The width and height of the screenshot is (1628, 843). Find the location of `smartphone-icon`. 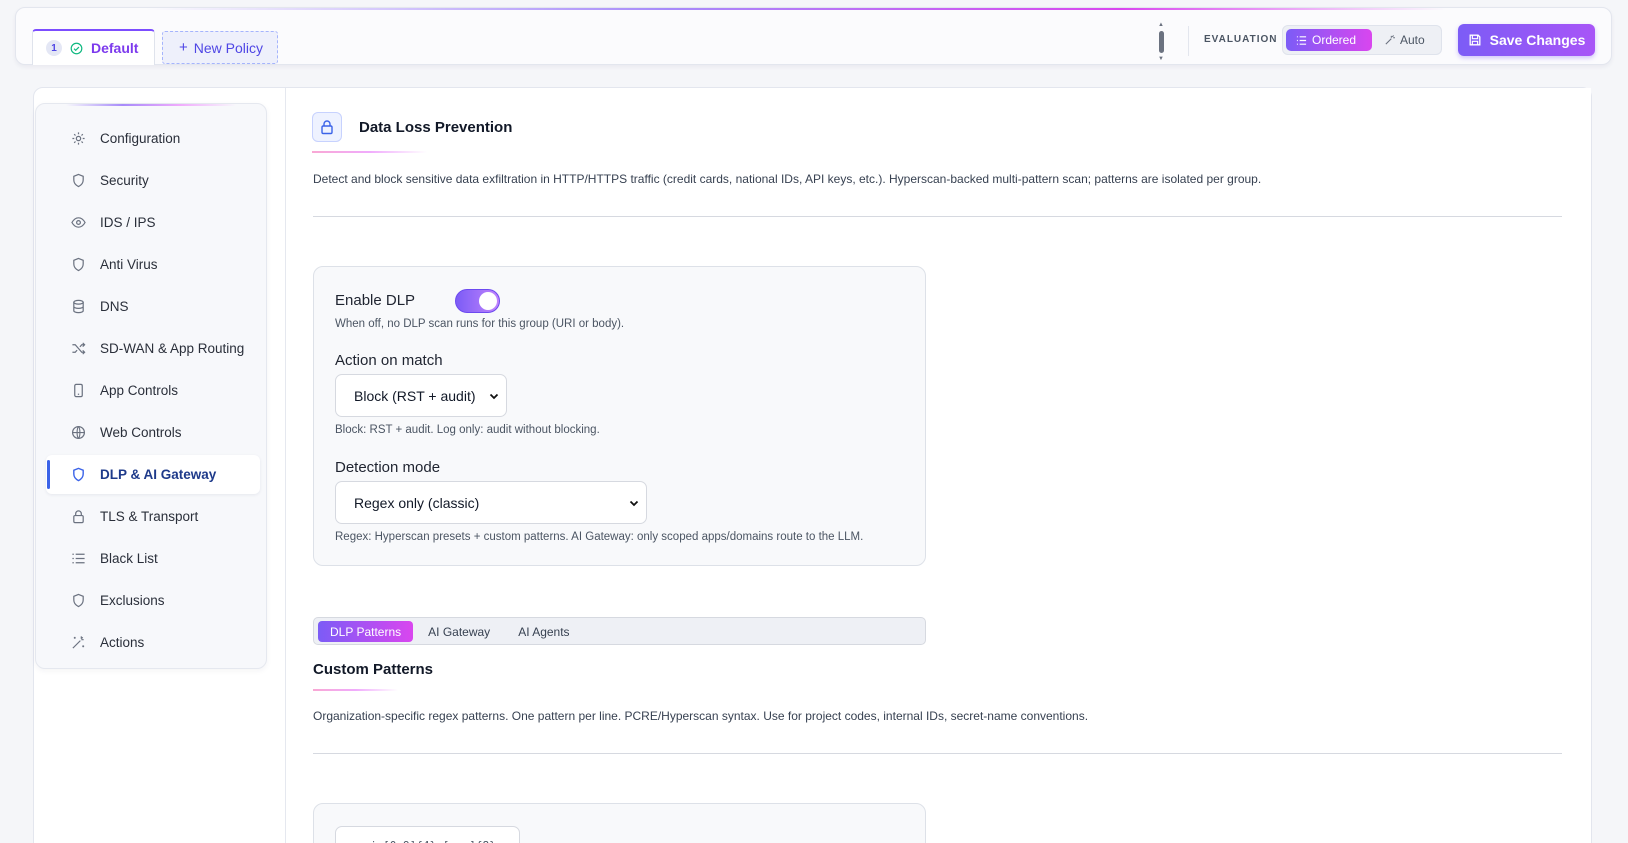

smartphone-icon is located at coordinates (78, 391).